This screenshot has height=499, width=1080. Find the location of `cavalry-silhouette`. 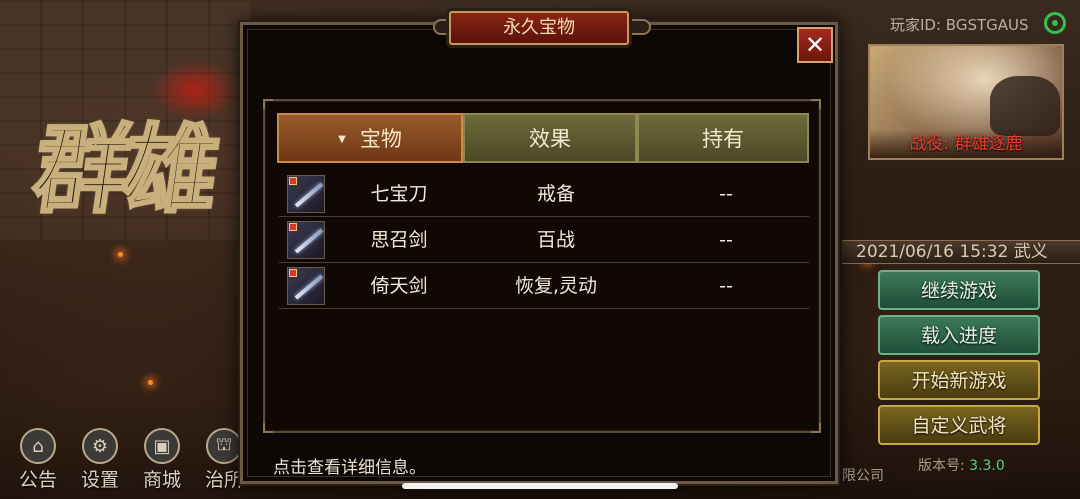

cavalry-silhouette is located at coordinates (1025, 106).